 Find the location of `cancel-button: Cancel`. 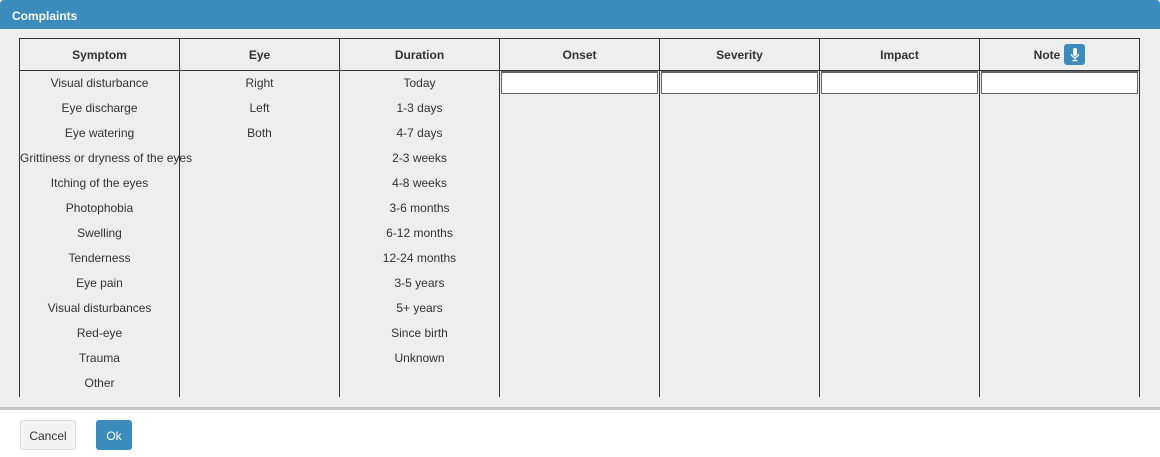

cancel-button: Cancel is located at coordinates (48, 435).